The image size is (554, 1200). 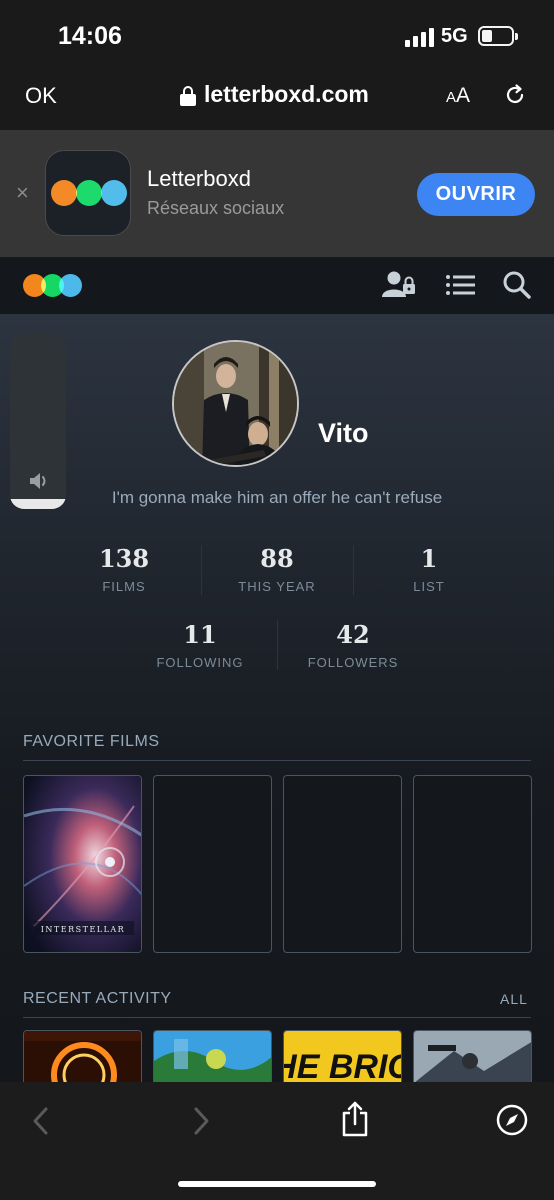 What do you see at coordinates (90, 36) in the screenshot?
I see `status-time: 14:06` at bounding box center [90, 36].